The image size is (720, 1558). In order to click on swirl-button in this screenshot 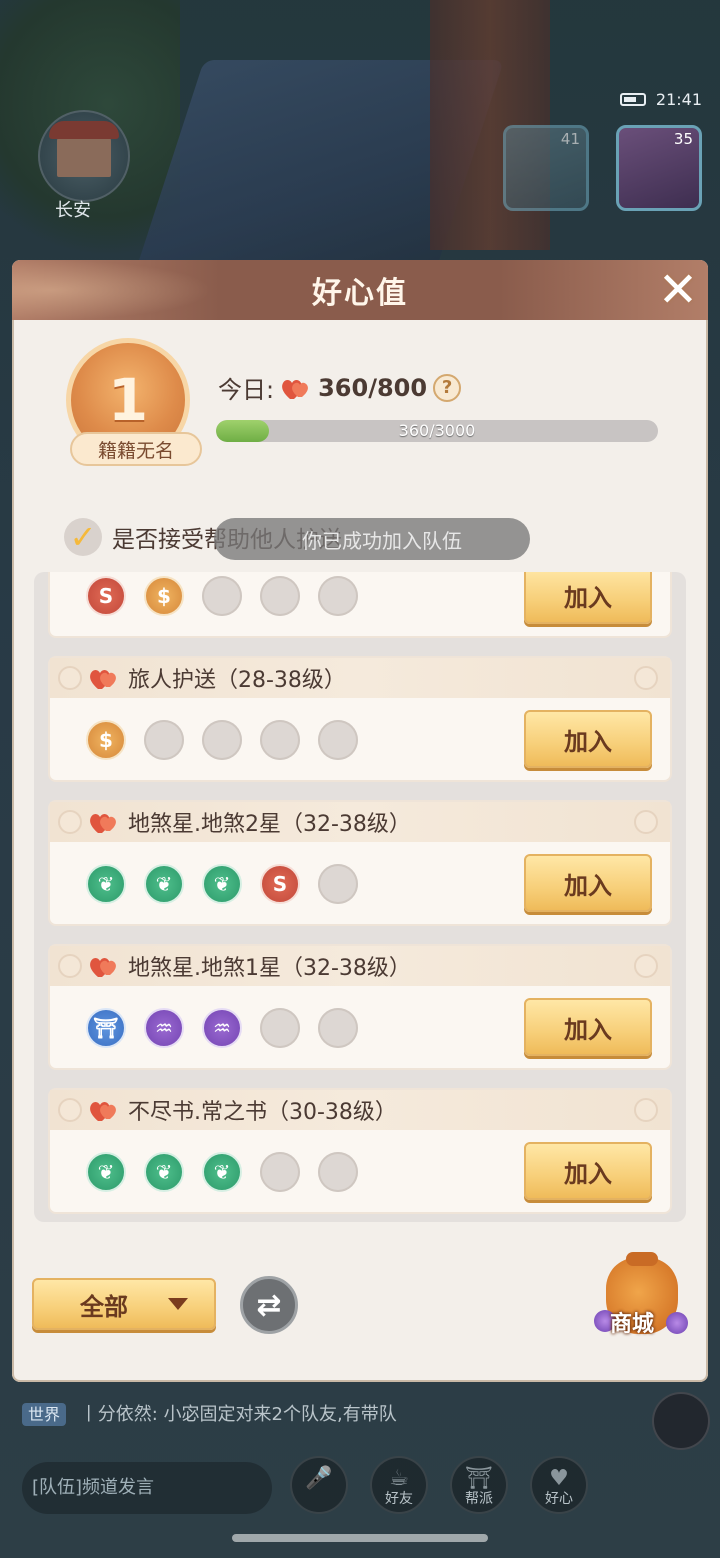, I will do `click(681, 1421)`.